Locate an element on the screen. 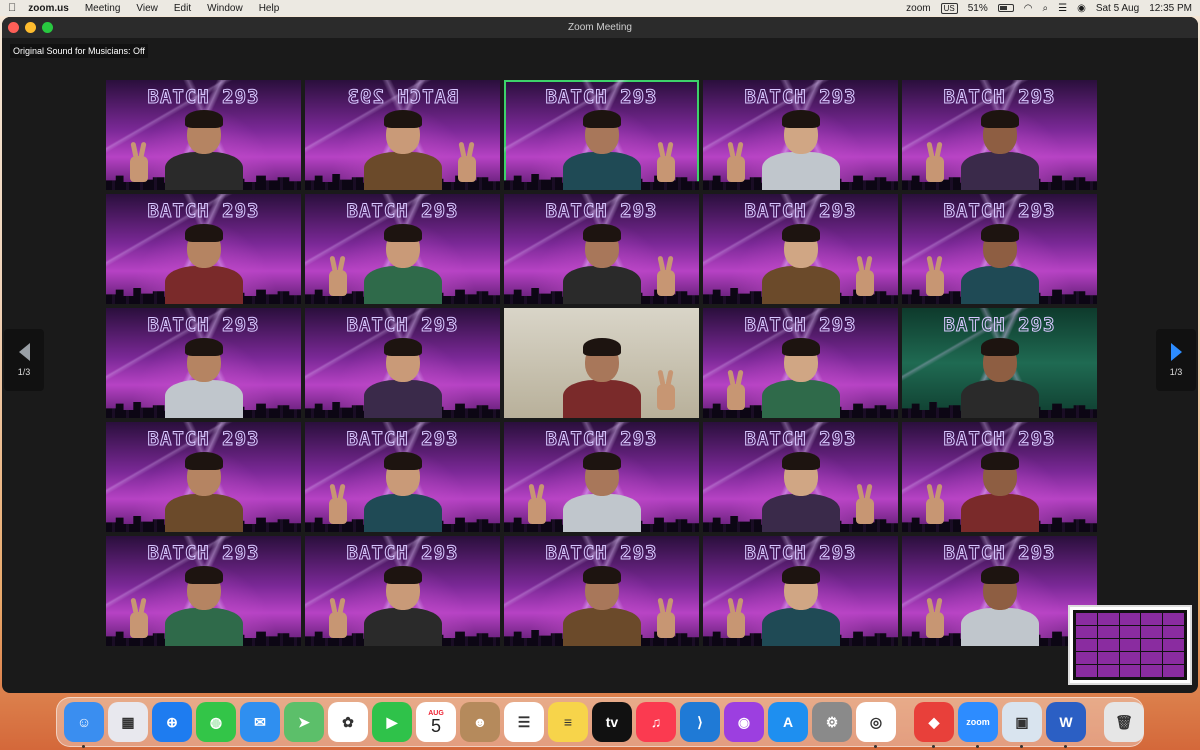 Image resolution: width=1200 pixels, height=750 pixels. finder-icon: ☺ is located at coordinates (84, 725).